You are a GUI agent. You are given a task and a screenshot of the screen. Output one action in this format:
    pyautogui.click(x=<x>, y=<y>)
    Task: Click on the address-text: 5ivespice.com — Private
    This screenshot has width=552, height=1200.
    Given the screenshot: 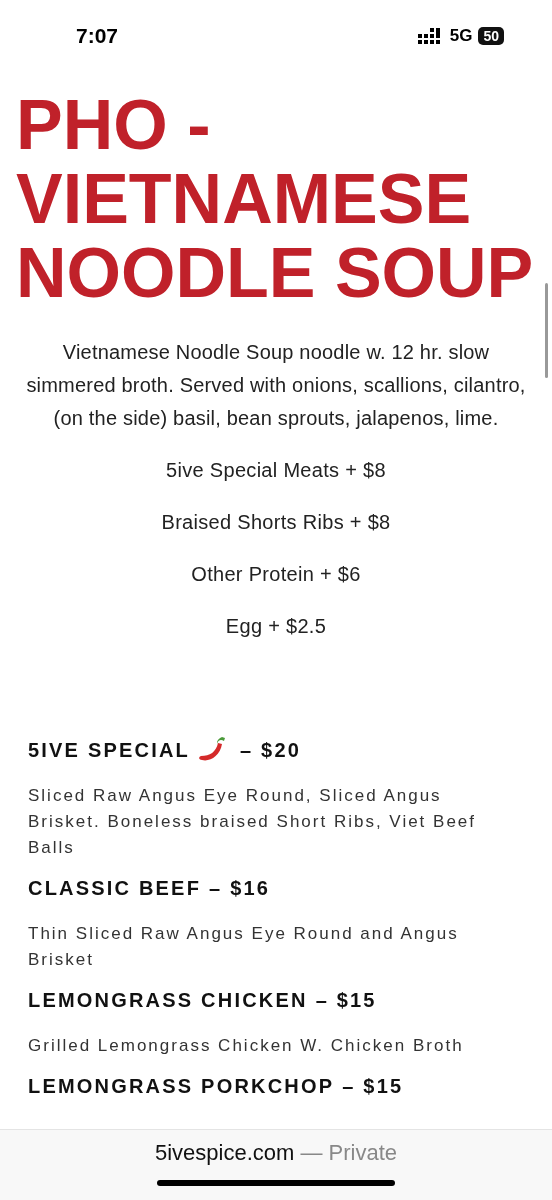 What is the action you would take?
    pyautogui.click(x=276, y=1153)
    